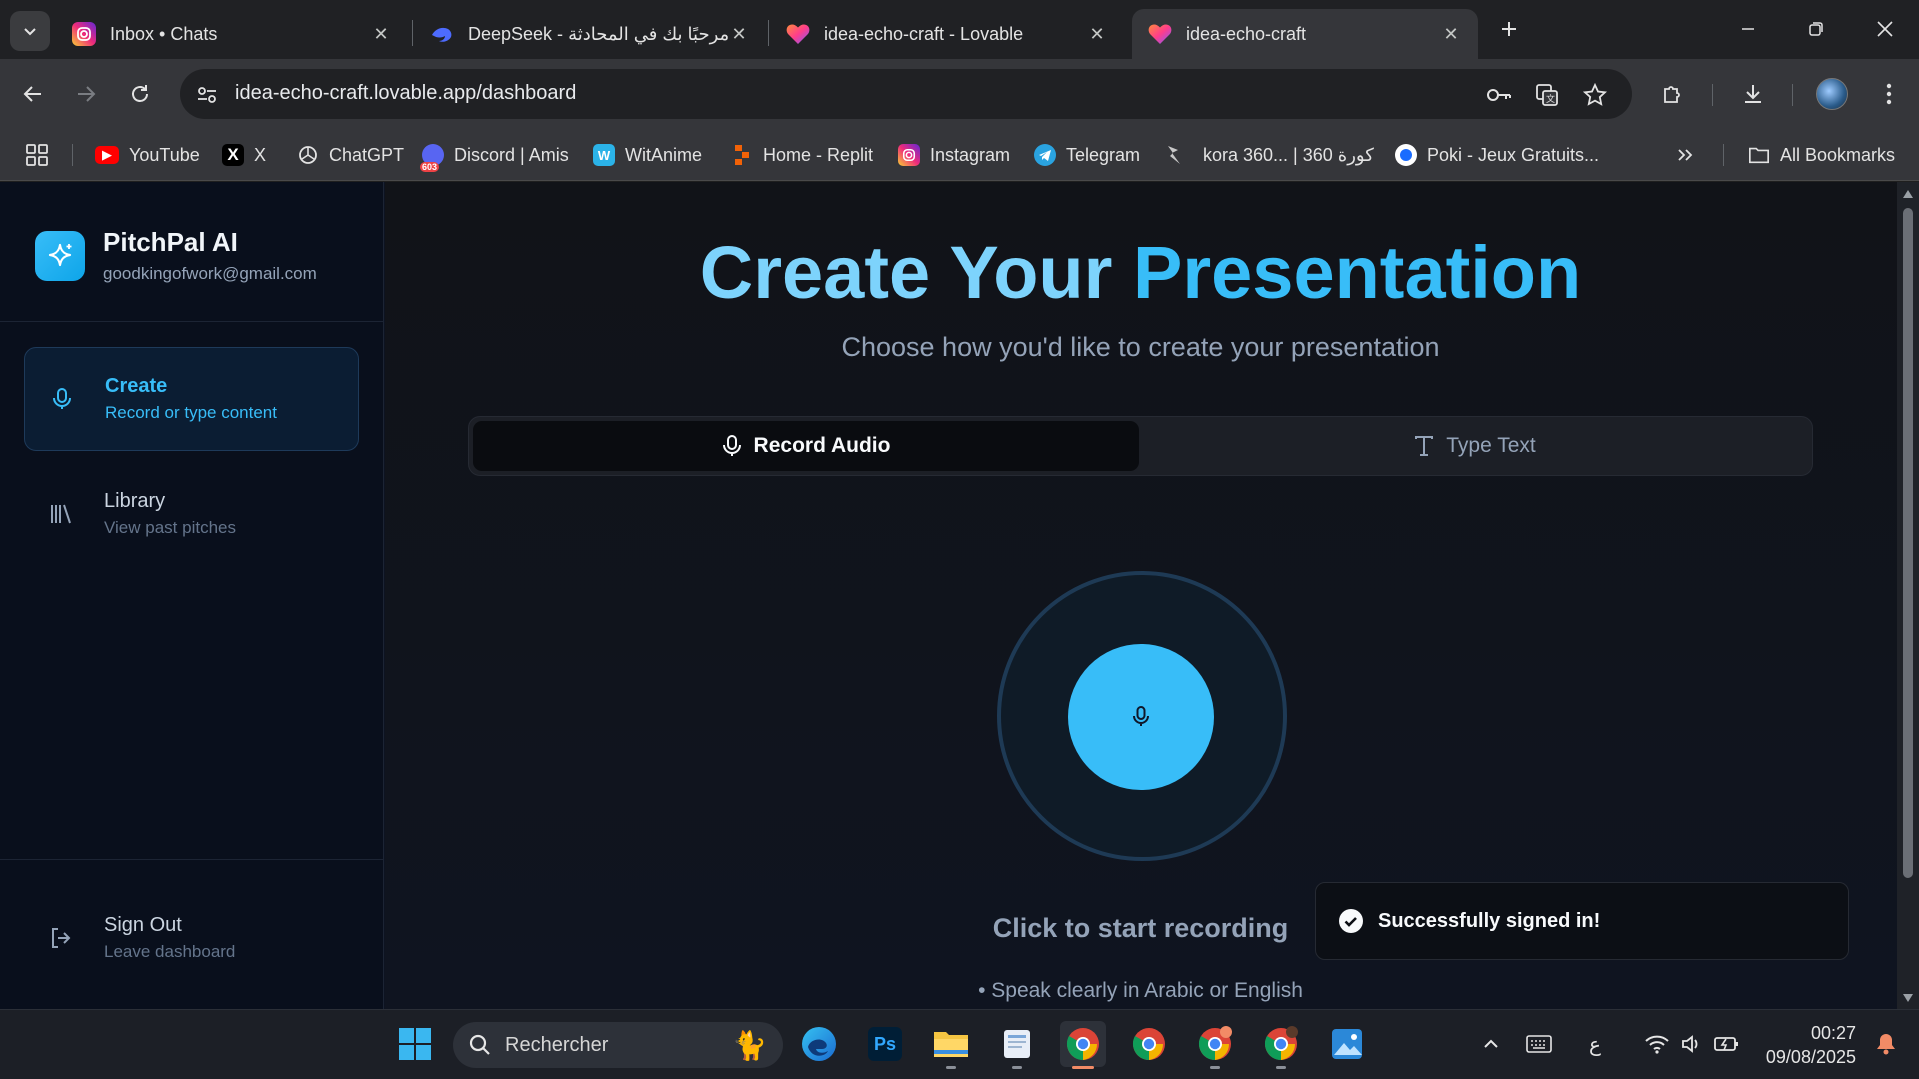 The height and width of the screenshot is (1079, 1919). Describe the element at coordinates (1499, 95) in the screenshot. I see `password-key-icon` at that location.